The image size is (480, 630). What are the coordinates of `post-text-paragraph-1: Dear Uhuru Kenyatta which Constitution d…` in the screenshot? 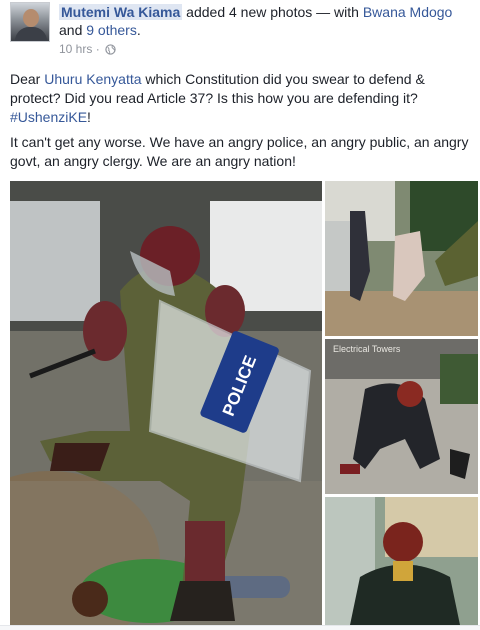 It's located at (217, 98).